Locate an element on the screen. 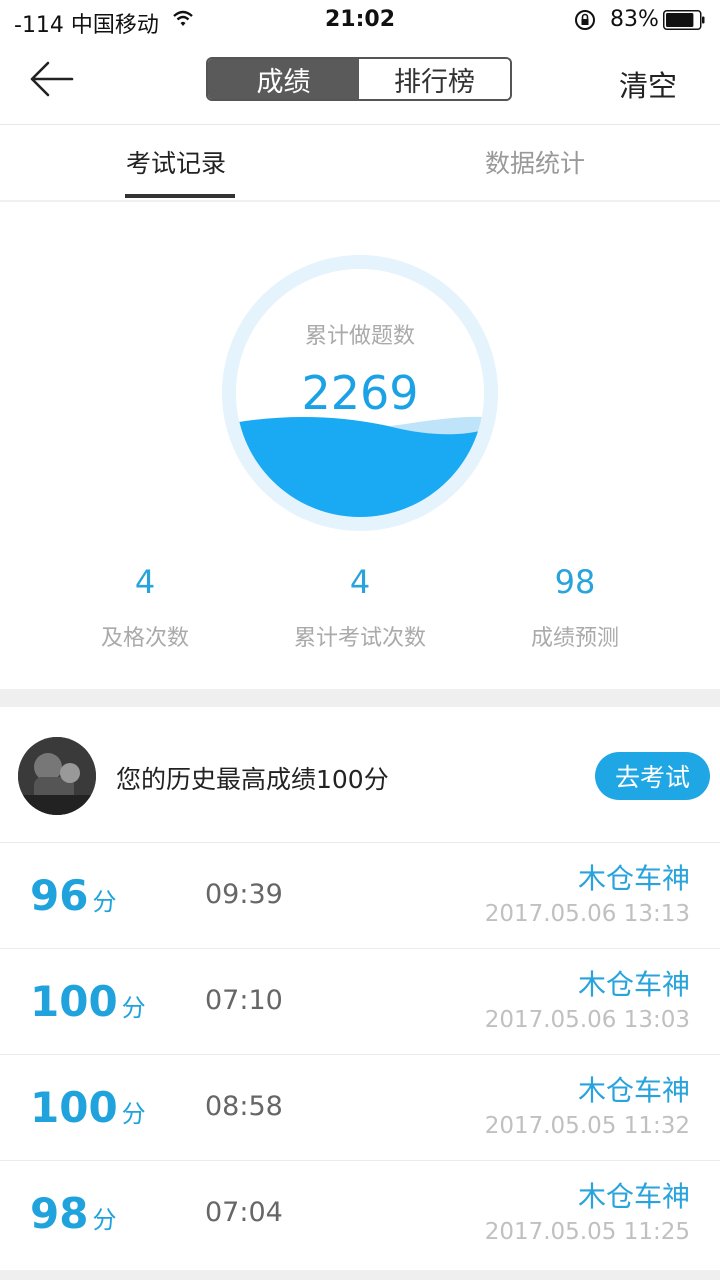 This screenshot has width=720, height=1280. tab-exam-records: 考试记录 is located at coordinates (176, 162).